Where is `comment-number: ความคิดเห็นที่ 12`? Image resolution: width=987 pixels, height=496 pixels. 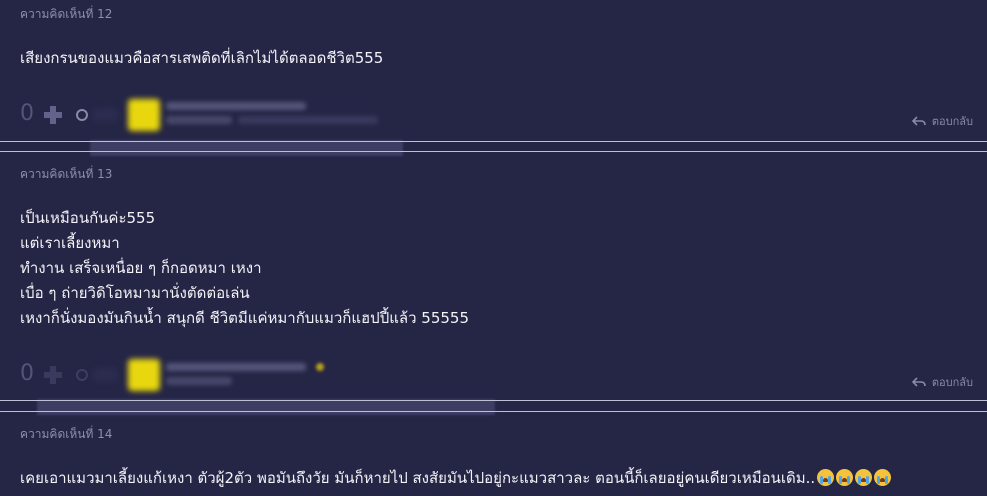 comment-number: ความคิดเห็นที่ 12 is located at coordinates (66, 14).